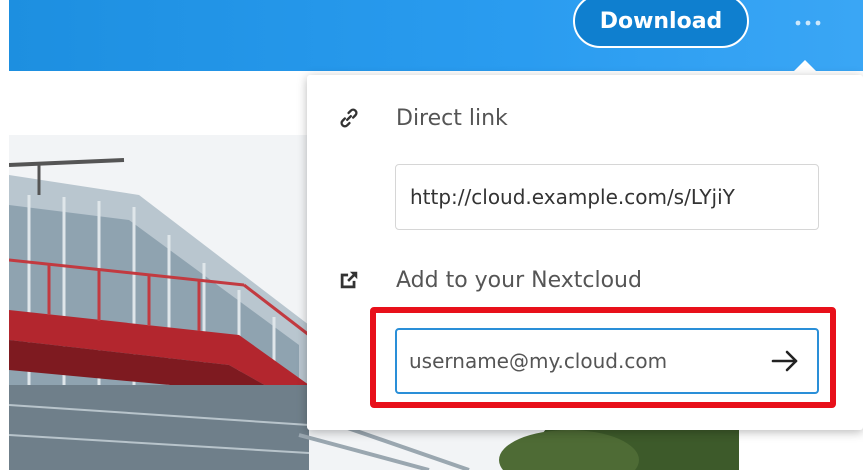 The width and height of the screenshot is (863, 470). What do you see at coordinates (805, 68) in the screenshot?
I see `popover-arrow` at bounding box center [805, 68].